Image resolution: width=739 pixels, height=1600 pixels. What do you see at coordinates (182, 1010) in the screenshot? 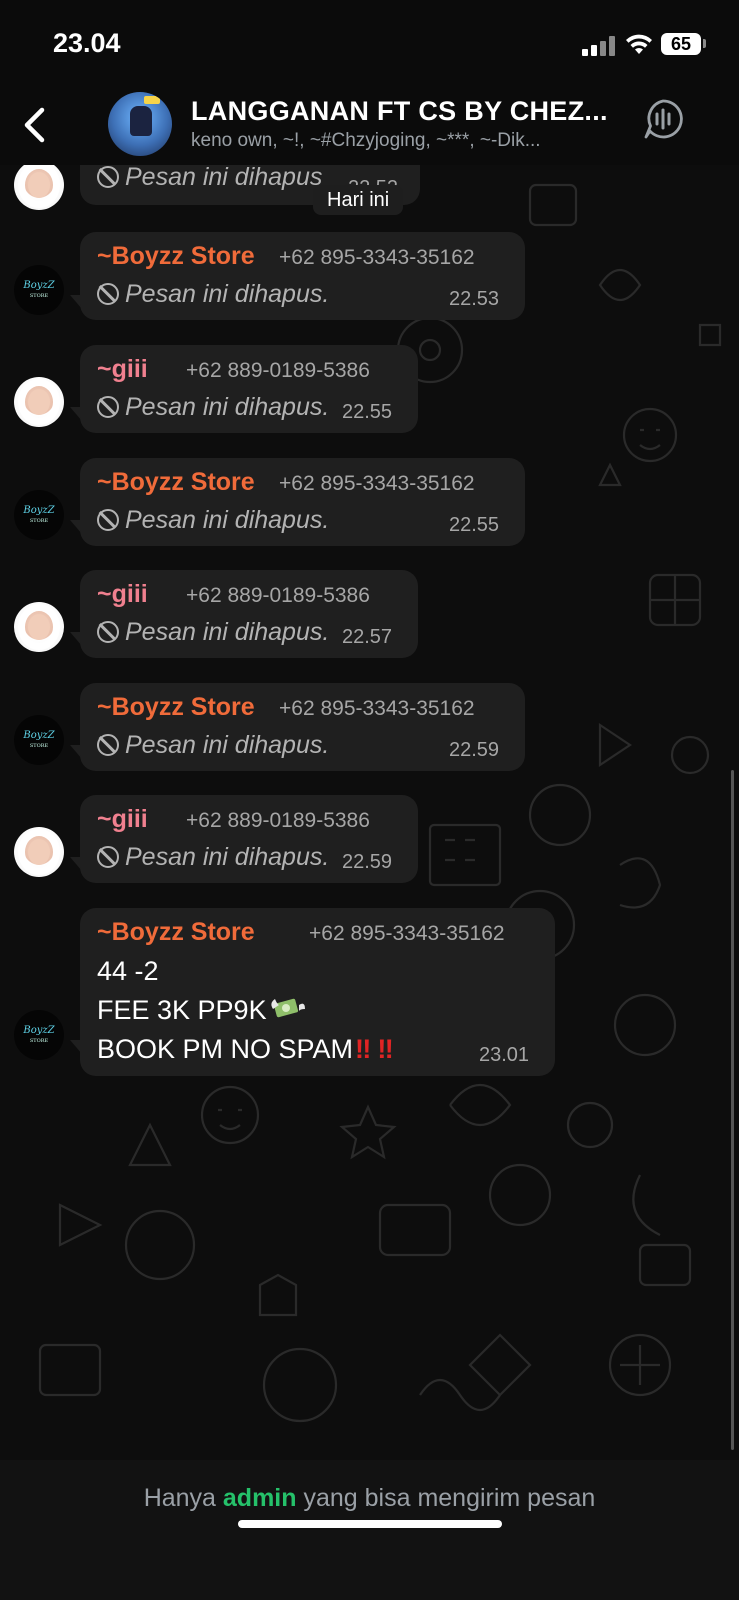
I see `message-text: FEE 3K PP9K` at bounding box center [182, 1010].